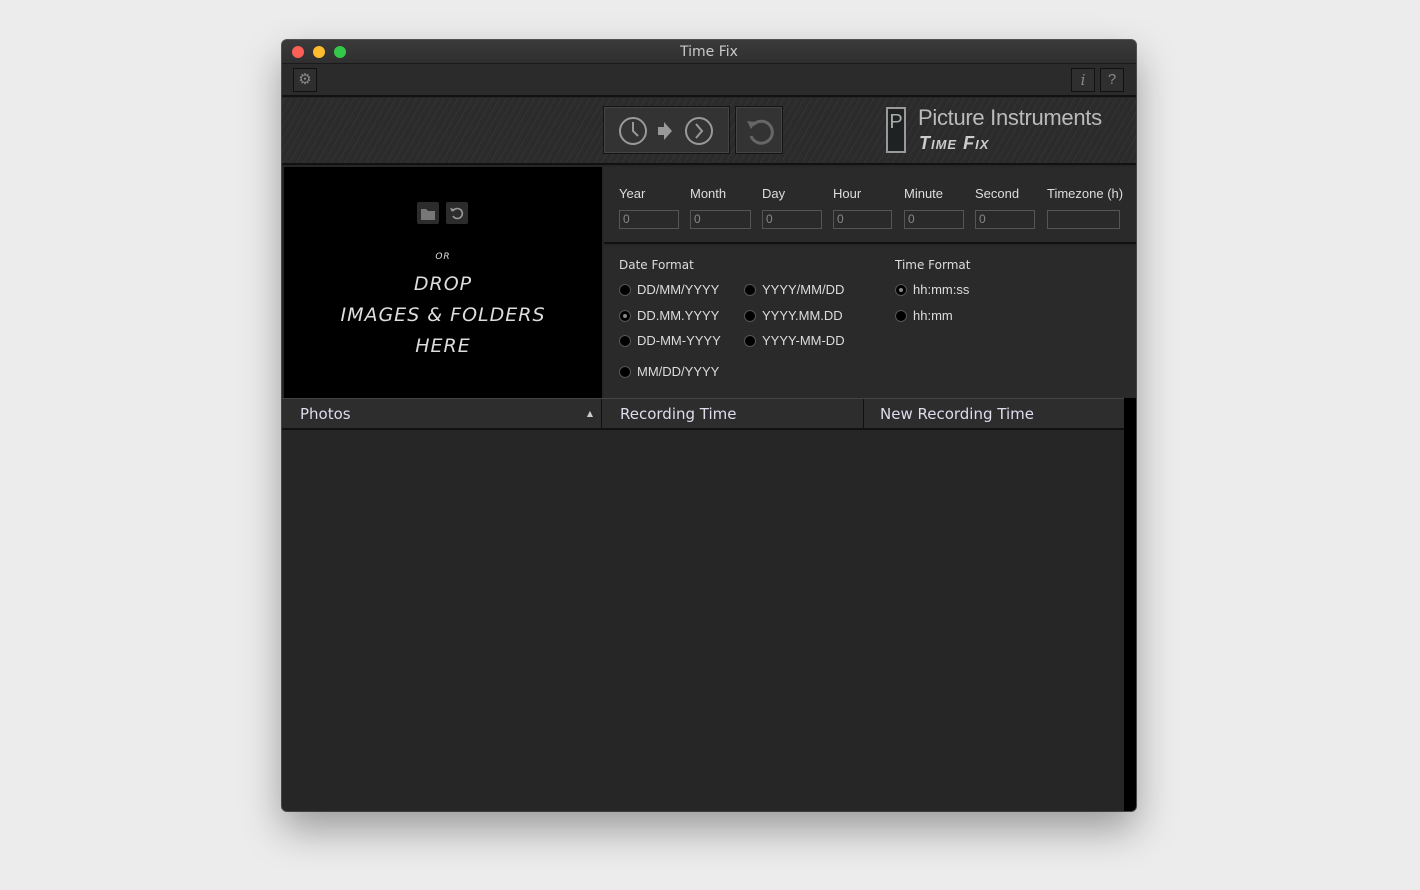 Image resolution: width=1420 pixels, height=890 pixels. What do you see at coordinates (1130, 604) in the screenshot?
I see `scrollbar` at bounding box center [1130, 604].